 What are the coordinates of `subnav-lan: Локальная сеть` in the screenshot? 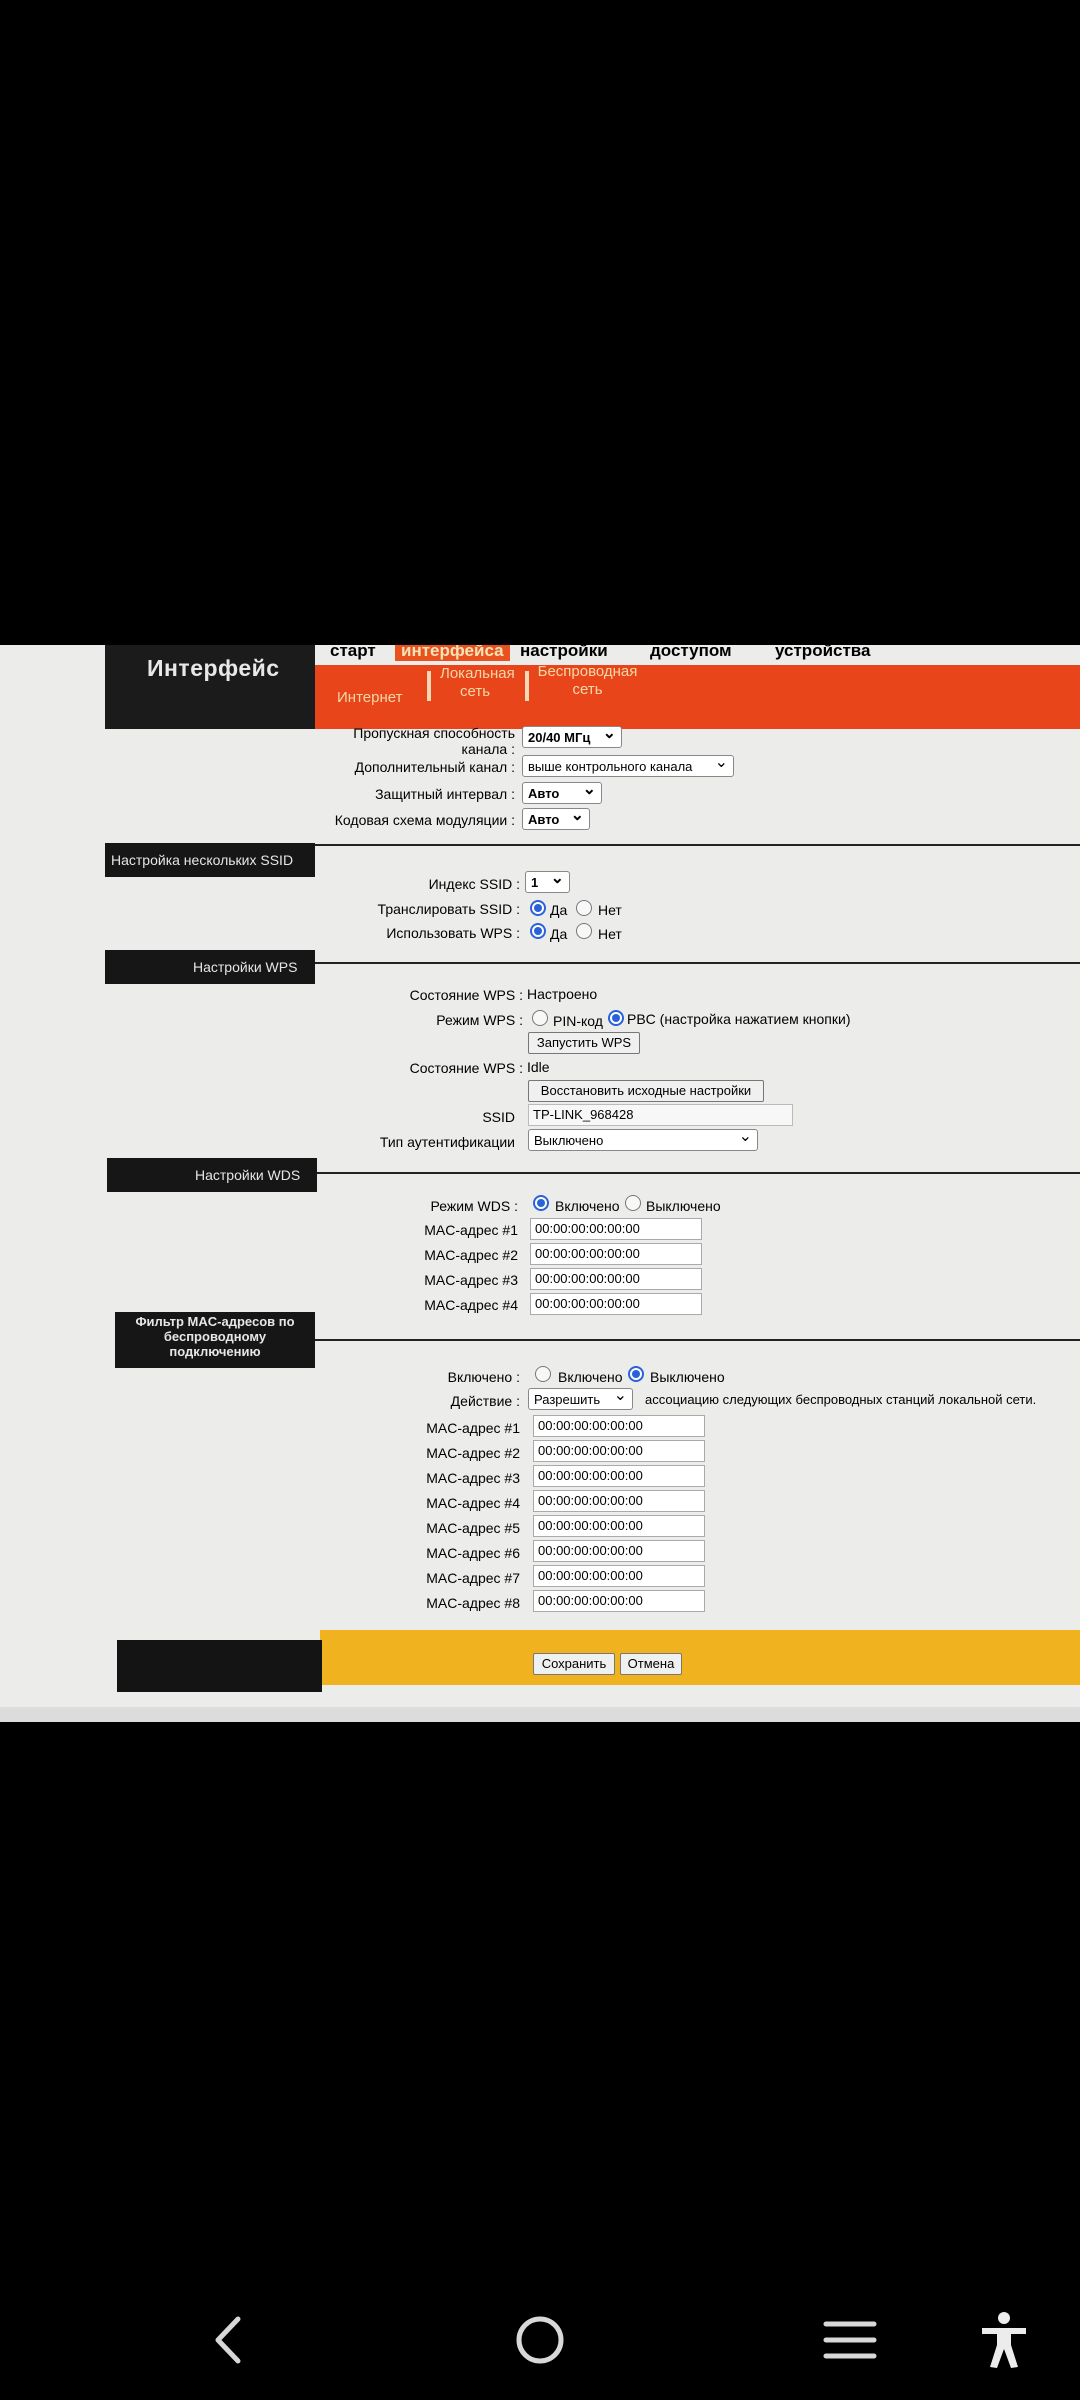 It's located at (477, 683).